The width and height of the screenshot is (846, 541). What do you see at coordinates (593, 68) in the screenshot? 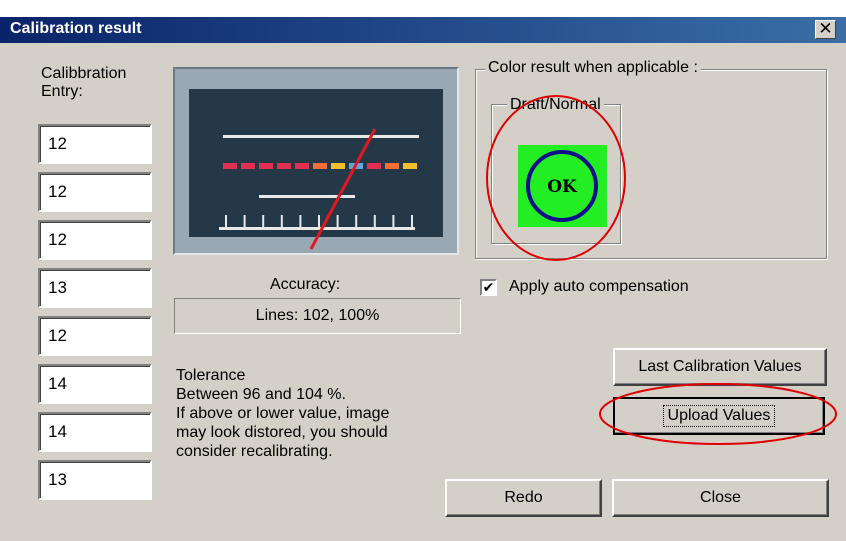
I see `color-result-caption: Color result when applicable :` at bounding box center [593, 68].